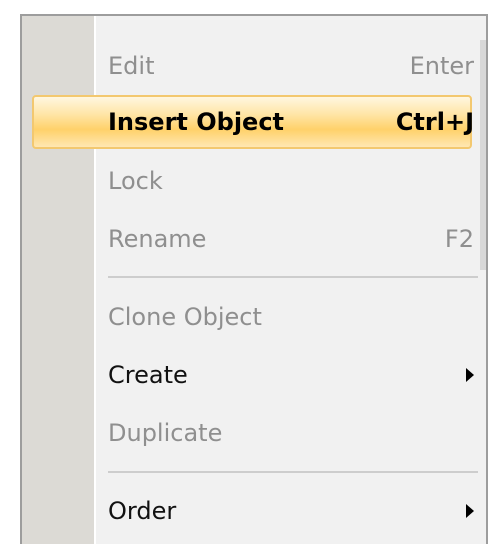 The image size is (495, 544). What do you see at coordinates (459, 239) in the screenshot?
I see `menu-item-shortcut: F2` at bounding box center [459, 239].